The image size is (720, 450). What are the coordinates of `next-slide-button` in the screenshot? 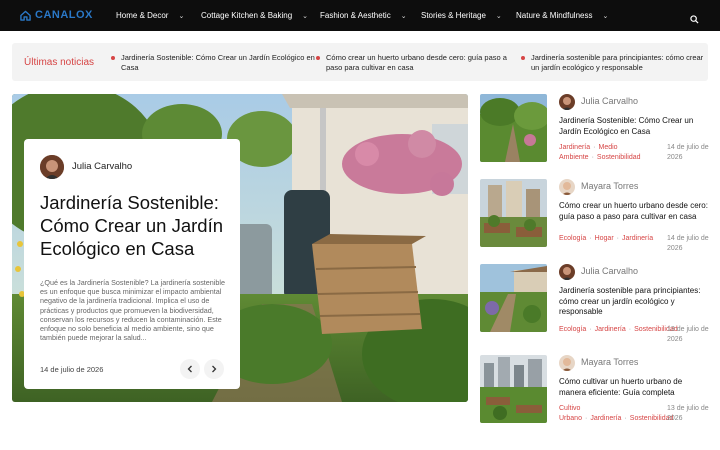 It's located at (214, 369).